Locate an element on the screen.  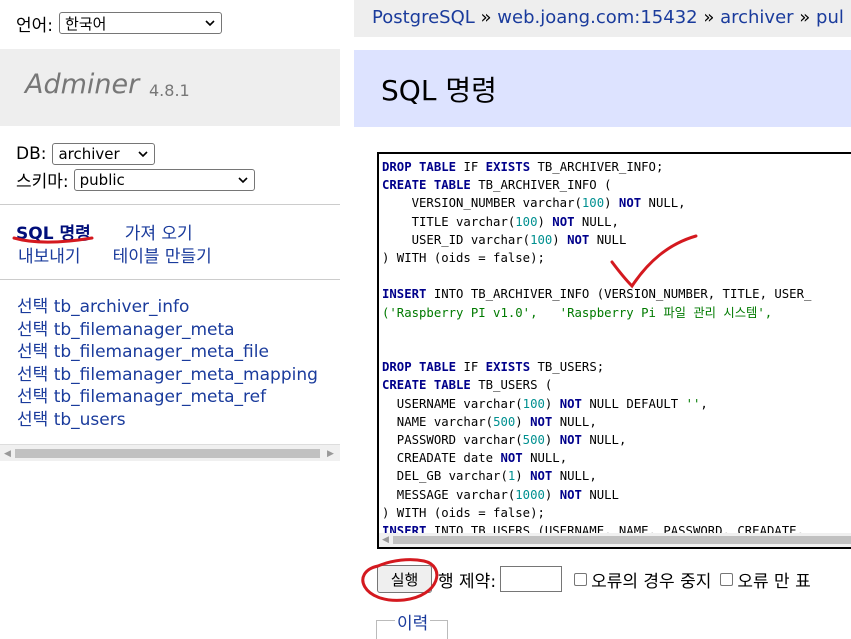
table-row: 선택 tb_filemanager_meta_ref is located at coordinates (167, 397).